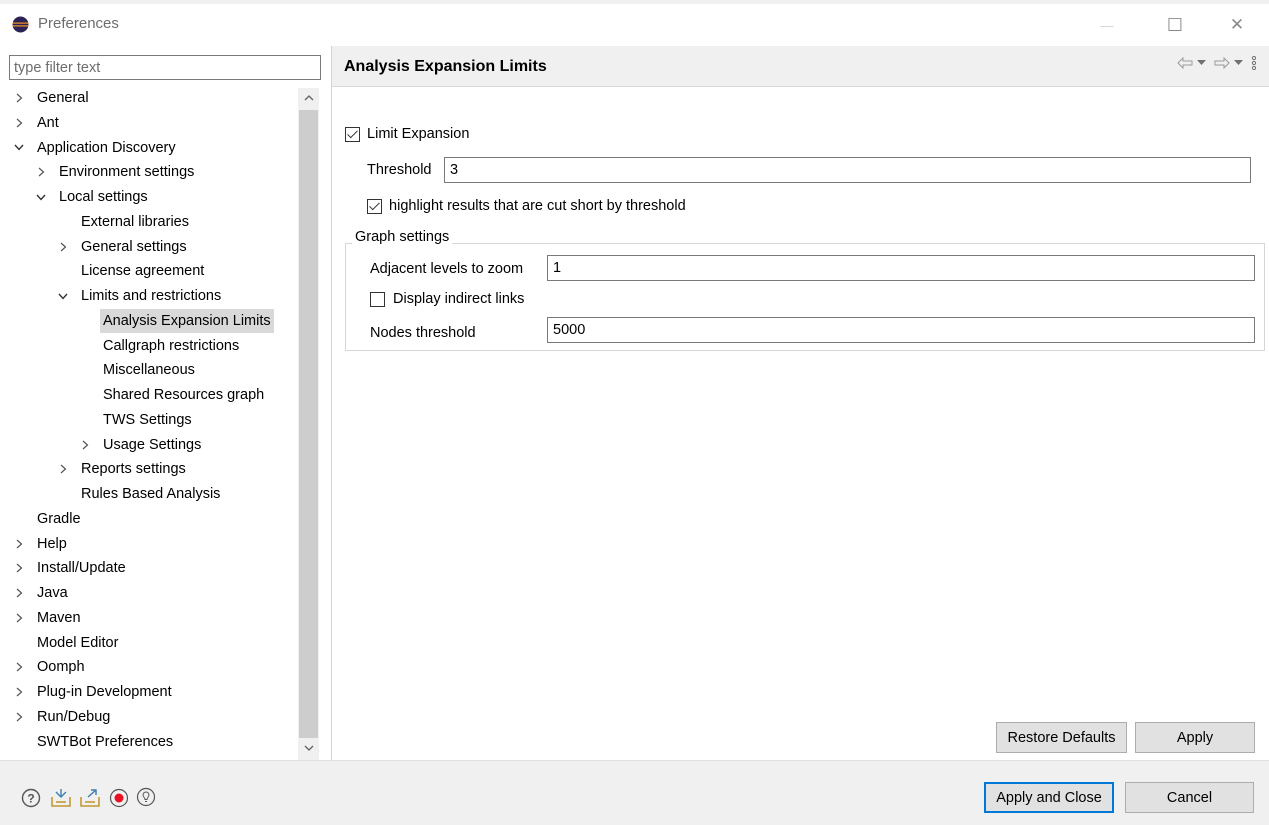 This screenshot has height=825, width=1269. What do you see at coordinates (148, 148) in the screenshot?
I see `tree-item: Application Discovery` at bounding box center [148, 148].